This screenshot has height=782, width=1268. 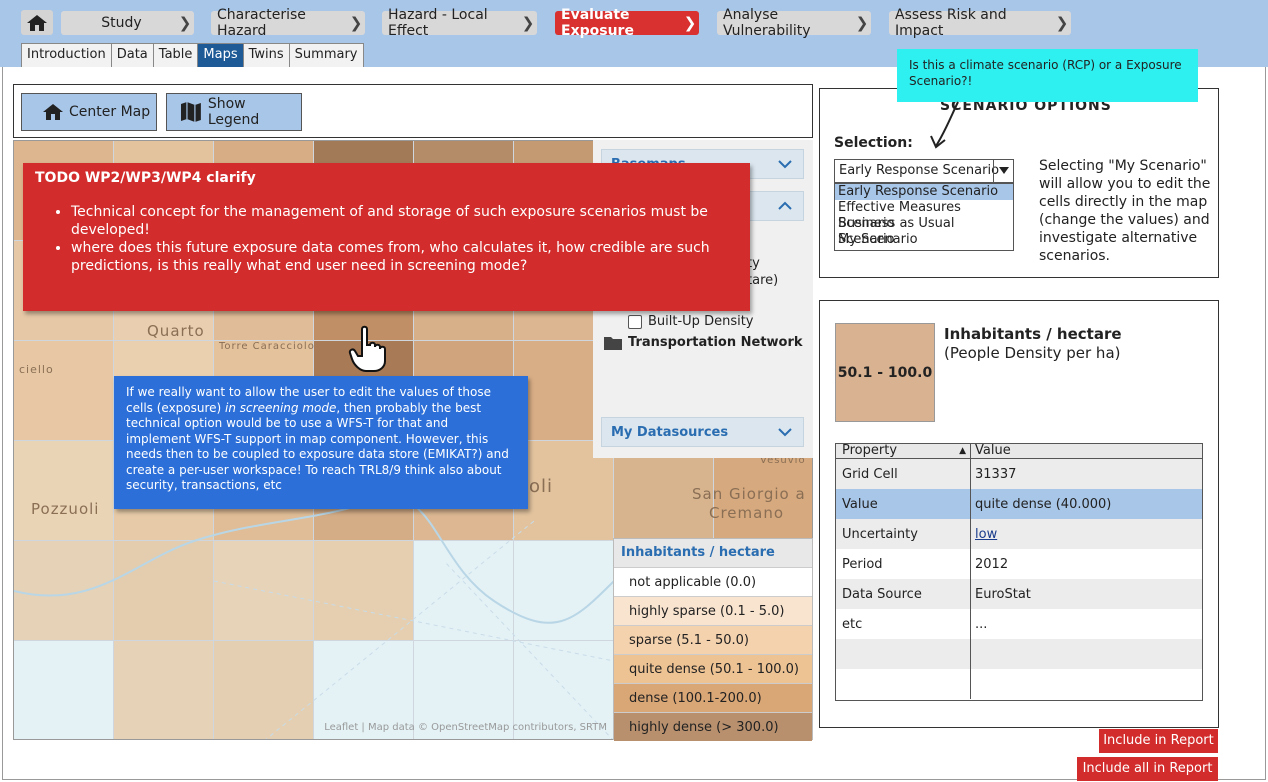 What do you see at coordinates (903, 564) in the screenshot?
I see `table-cell: Period` at bounding box center [903, 564].